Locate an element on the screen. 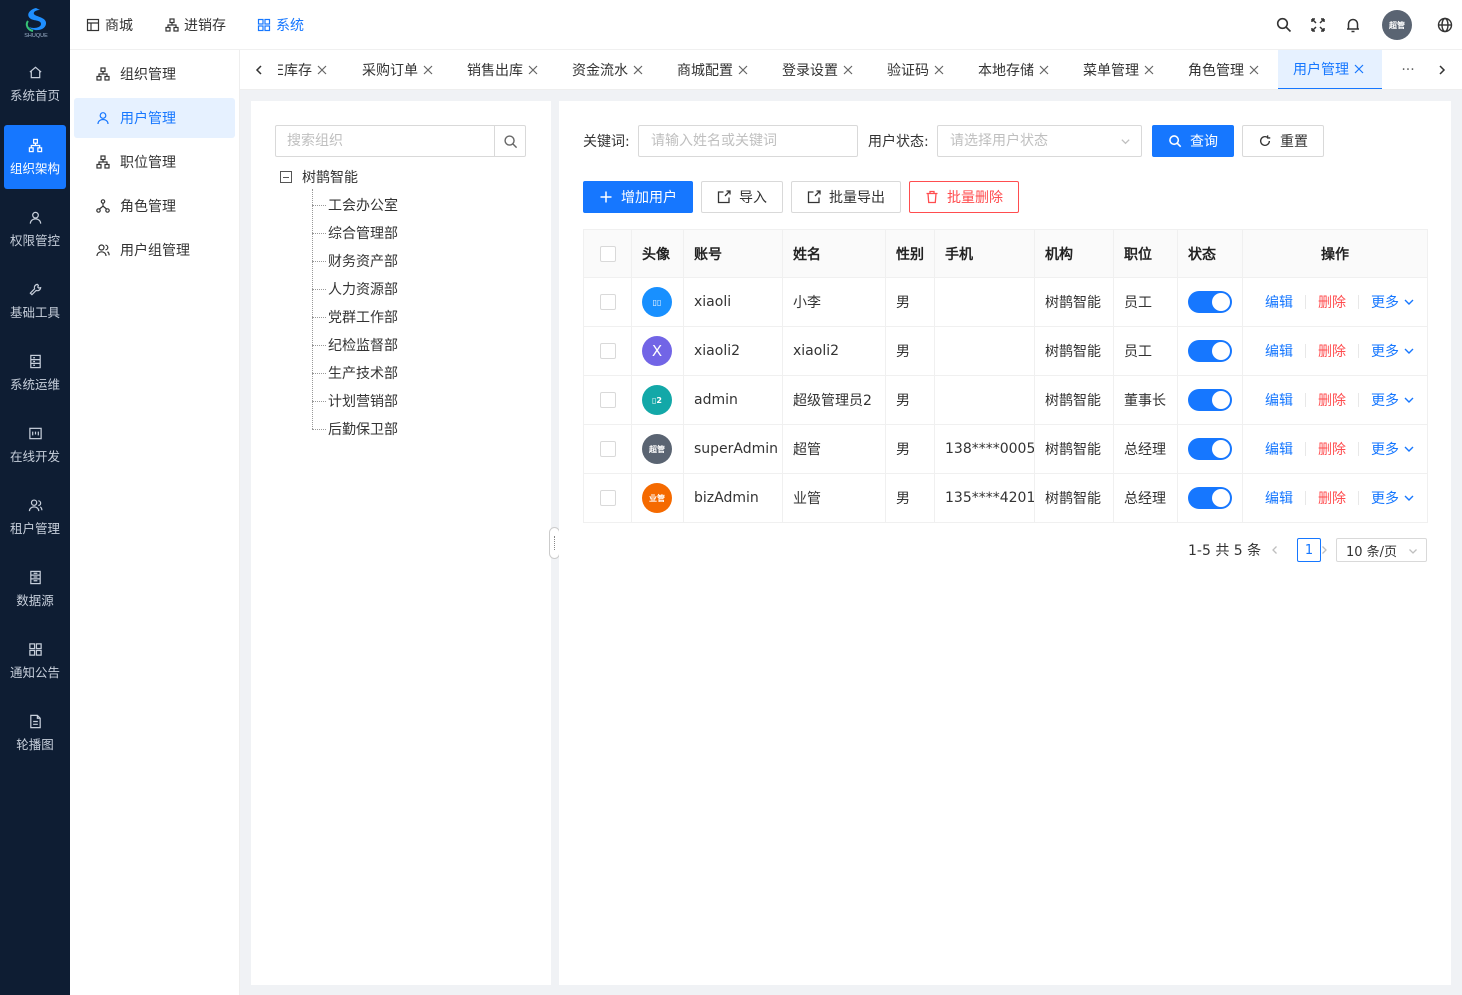 The image size is (1462, 995). tab-item: 资金流水 is located at coordinates (607, 69).